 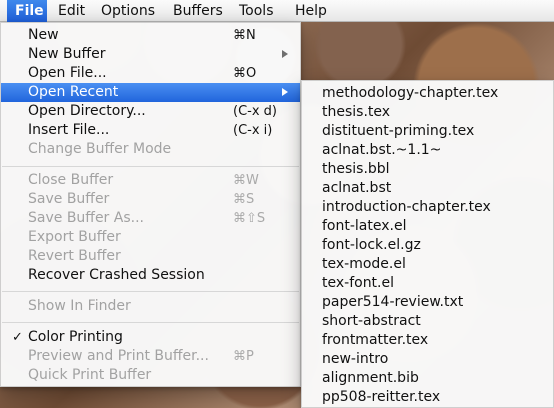 What do you see at coordinates (244, 199) in the screenshot?
I see `menu-item-shortcut: ⌘S` at bounding box center [244, 199].